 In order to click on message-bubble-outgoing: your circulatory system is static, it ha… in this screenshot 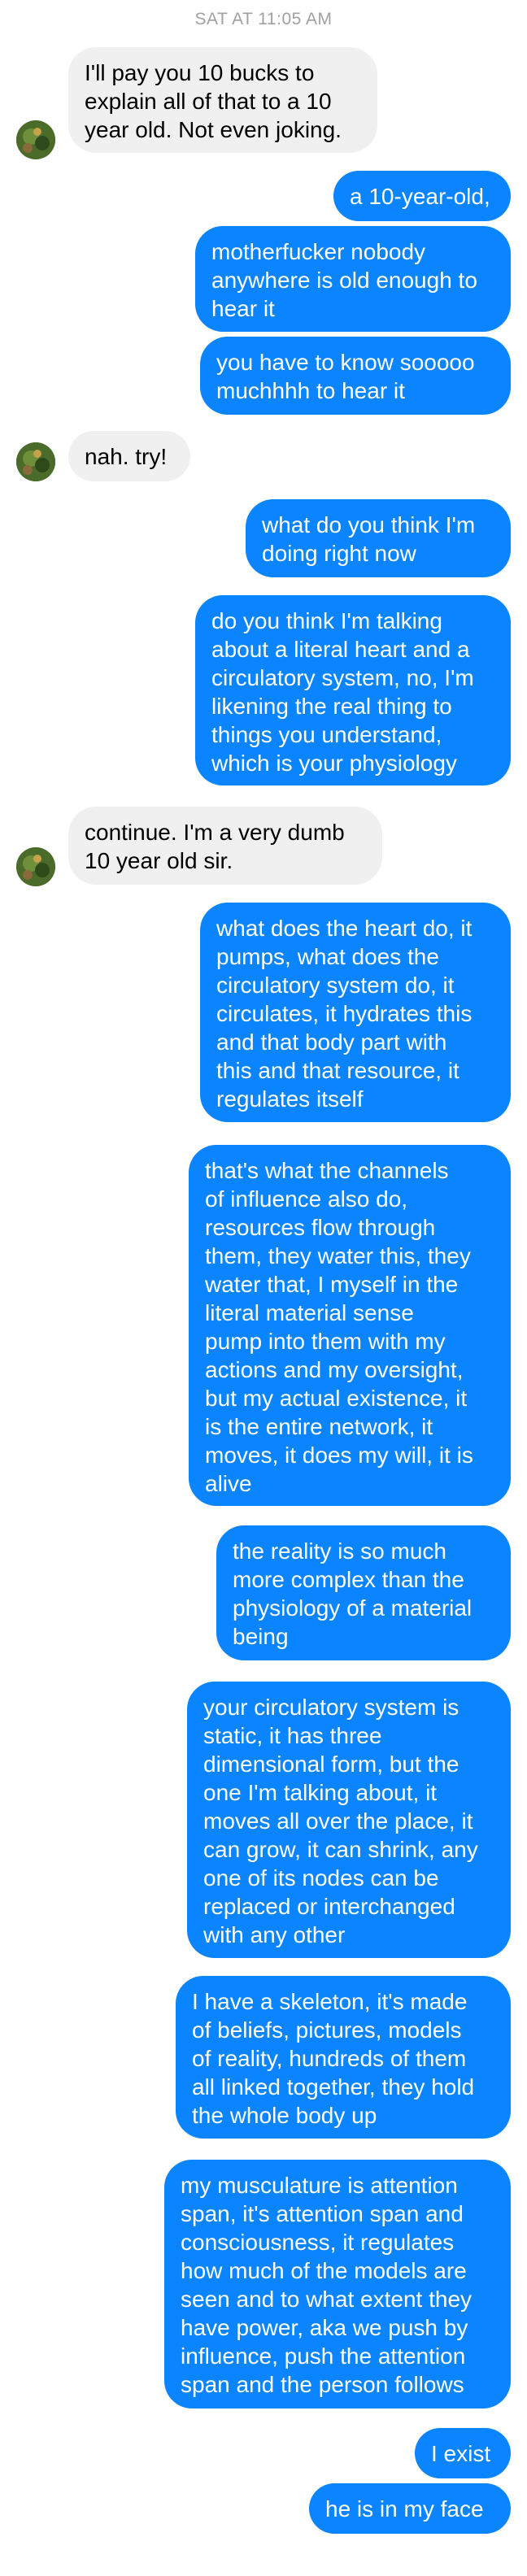, I will do `click(349, 1820)`.